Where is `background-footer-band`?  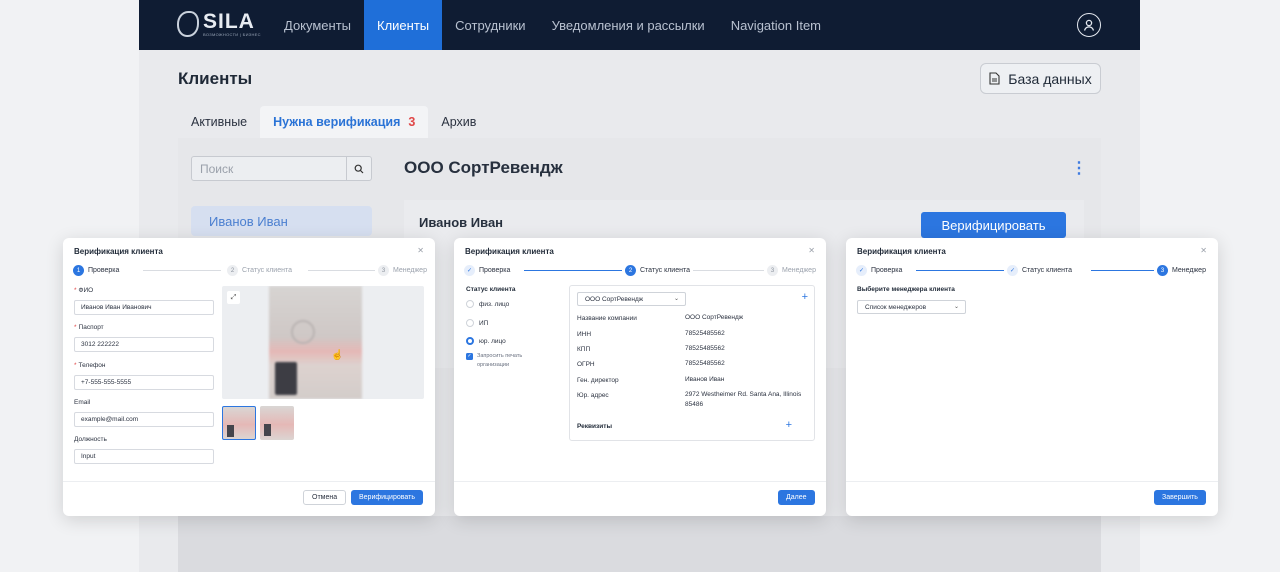
background-footer-band is located at coordinates (639, 544).